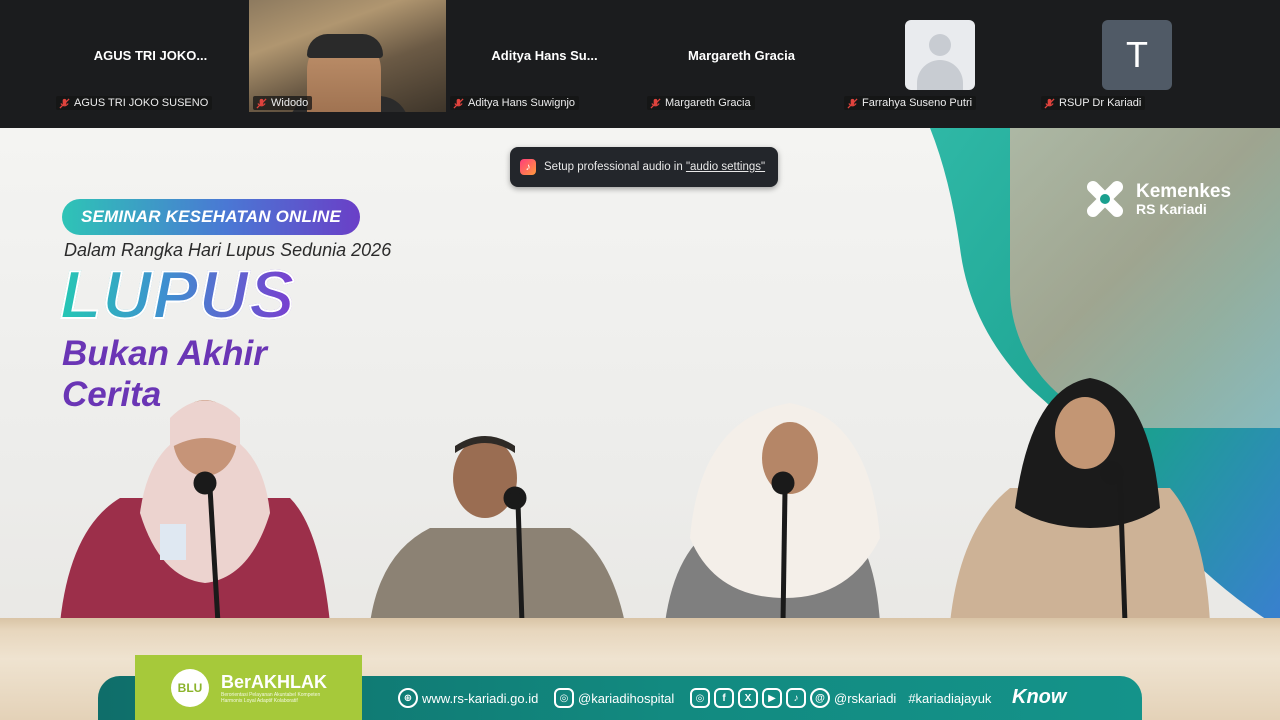 The image size is (1280, 720). I want to click on participant-tile: Farrahya Suseno Putri, so click(938, 56).